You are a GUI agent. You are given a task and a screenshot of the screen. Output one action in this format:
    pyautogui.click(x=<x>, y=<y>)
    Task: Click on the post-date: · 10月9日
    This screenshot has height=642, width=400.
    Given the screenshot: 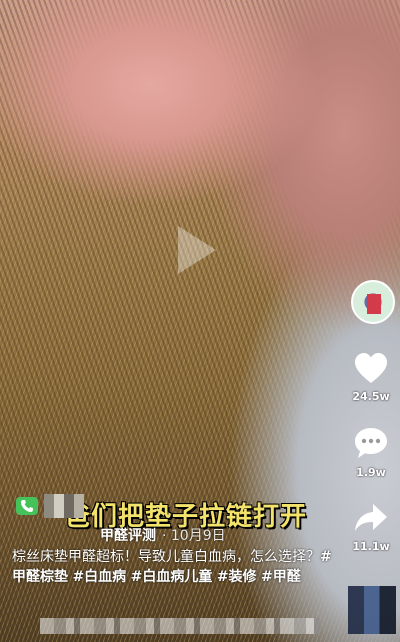 What is the action you would take?
    pyautogui.click(x=194, y=536)
    